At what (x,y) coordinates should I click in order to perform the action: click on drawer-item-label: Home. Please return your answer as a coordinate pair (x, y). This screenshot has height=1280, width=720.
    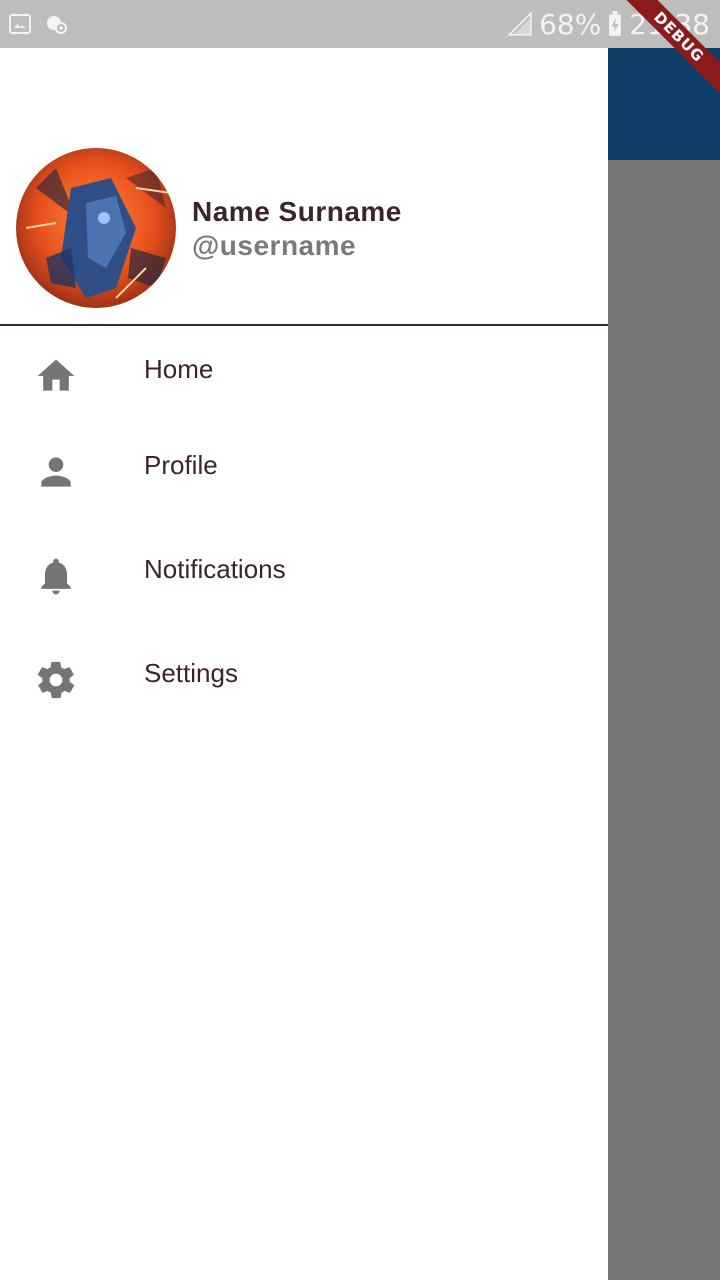
    Looking at the image, I should click on (179, 369).